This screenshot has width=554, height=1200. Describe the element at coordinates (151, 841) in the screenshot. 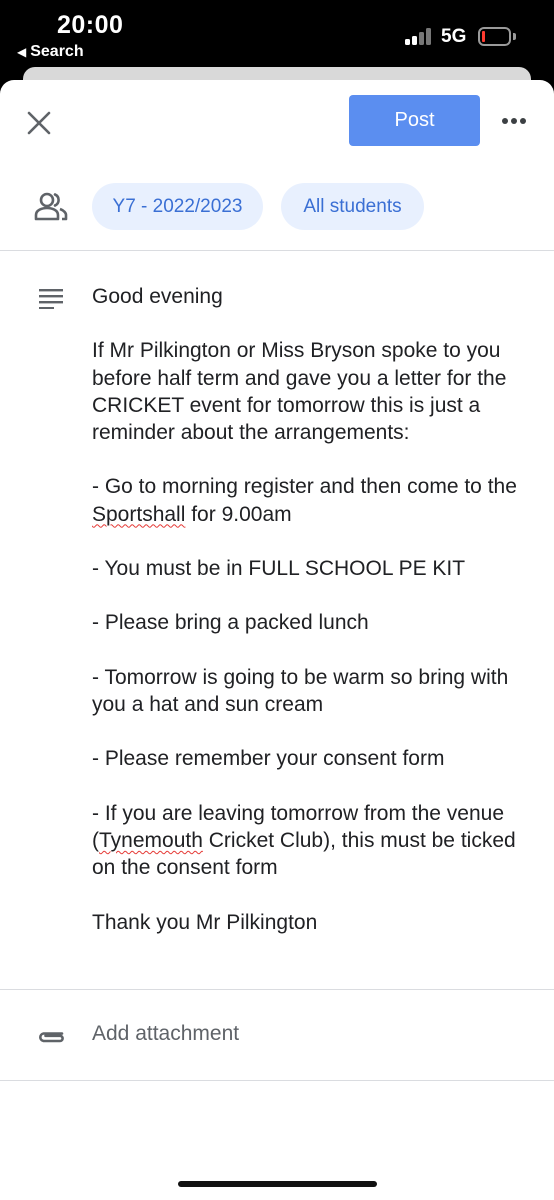

I see `spellcheck-flagged-word: Tynemouth` at that location.